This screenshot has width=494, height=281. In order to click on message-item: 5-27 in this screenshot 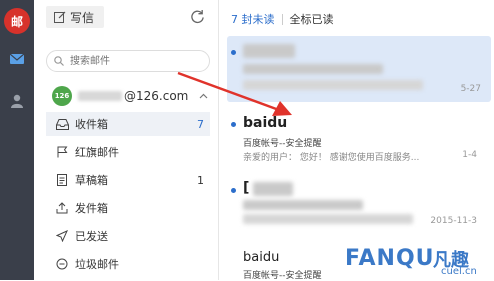, I will do `click(359, 69)`.